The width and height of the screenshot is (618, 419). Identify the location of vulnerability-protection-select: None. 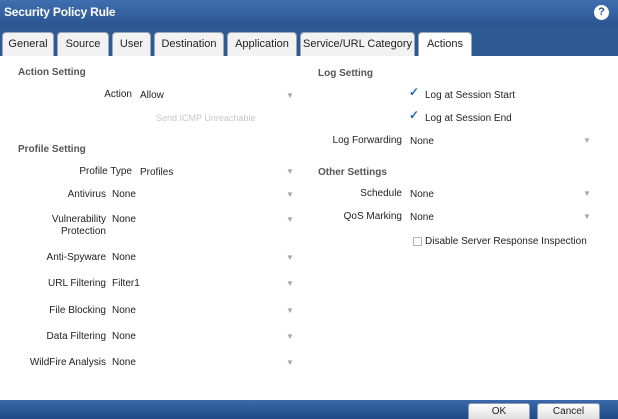
(124, 219).